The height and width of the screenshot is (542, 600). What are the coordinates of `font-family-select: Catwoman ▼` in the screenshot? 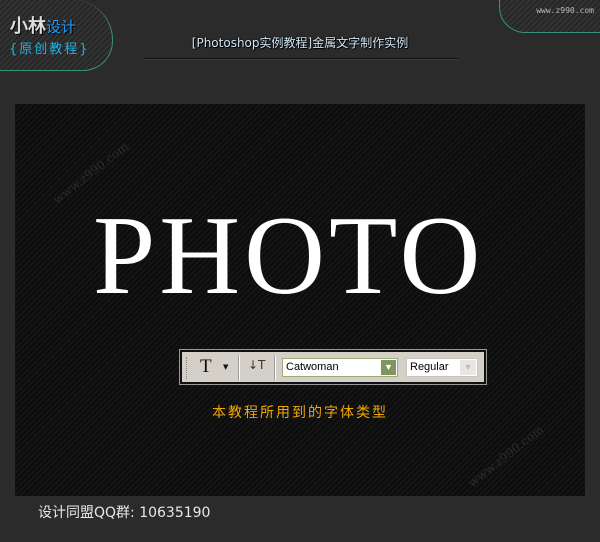 It's located at (340, 367).